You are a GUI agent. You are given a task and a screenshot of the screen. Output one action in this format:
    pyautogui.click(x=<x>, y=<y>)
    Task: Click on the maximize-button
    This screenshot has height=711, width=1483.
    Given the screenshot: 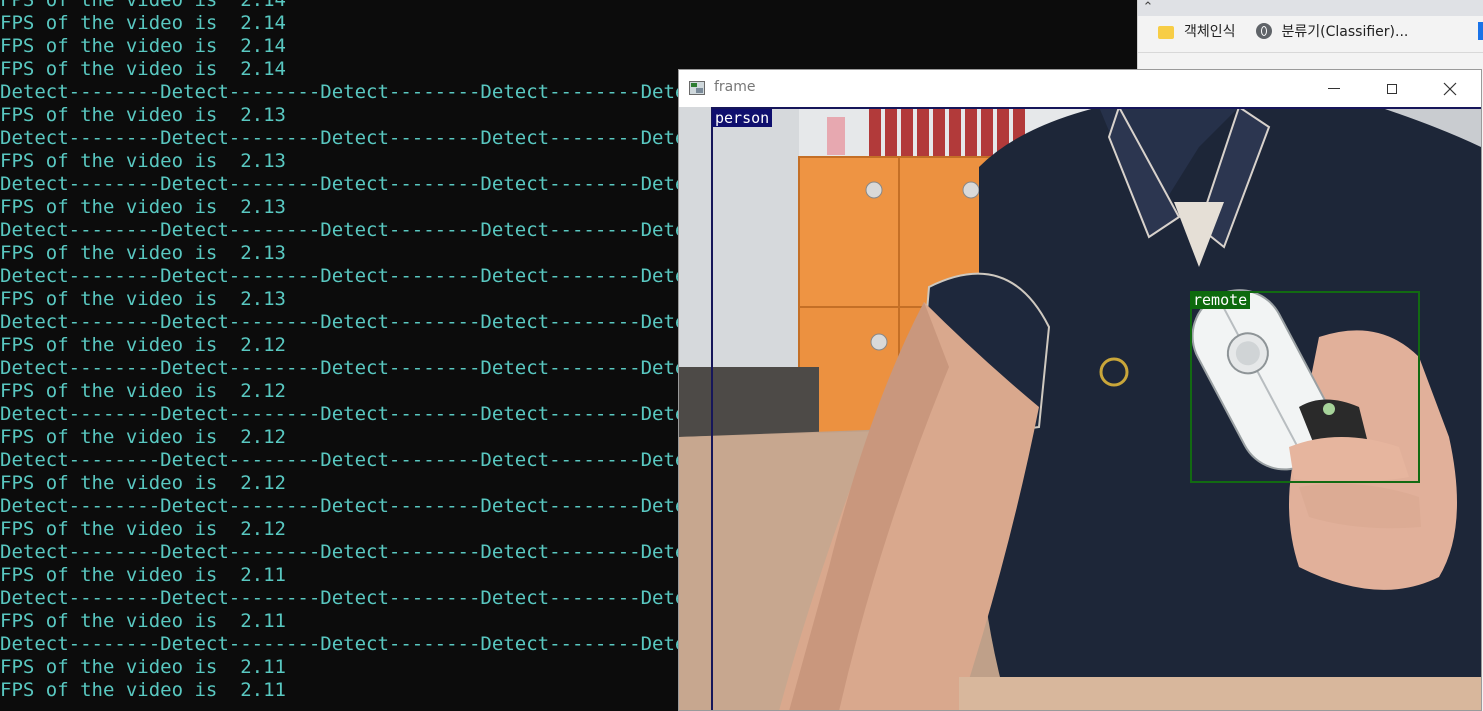 What is the action you would take?
    pyautogui.click(x=1392, y=88)
    